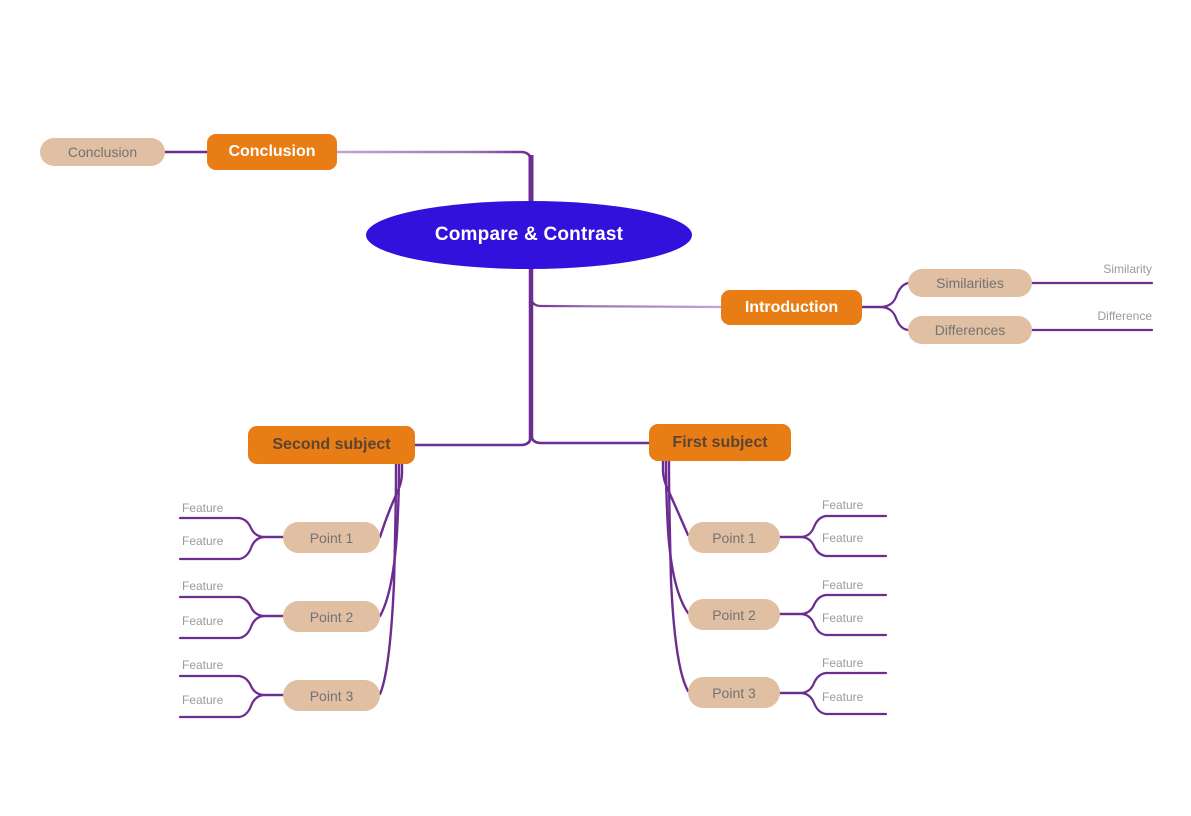  Describe the element at coordinates (854, 539) in the screenshot. I see `sublabel-first-point-1-feature-2: Feature` at that location.